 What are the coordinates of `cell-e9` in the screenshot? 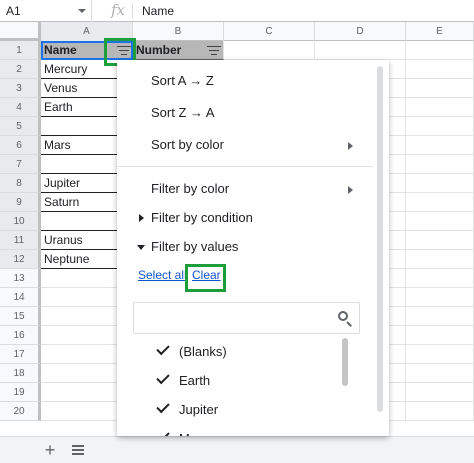 It's located at (440, 202).